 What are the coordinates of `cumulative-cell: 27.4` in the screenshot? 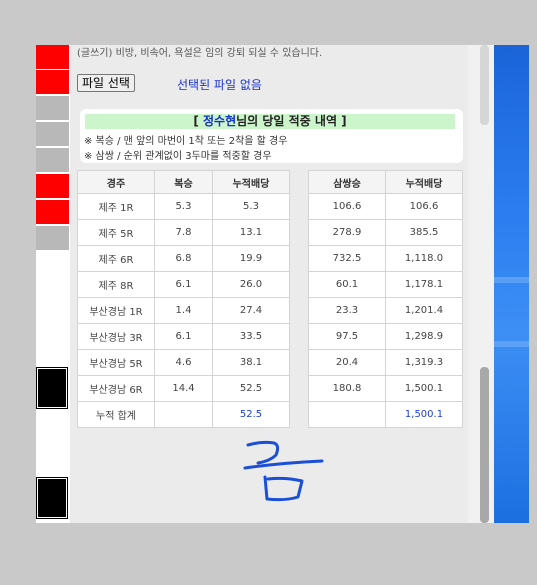 It's located at (251, 310).